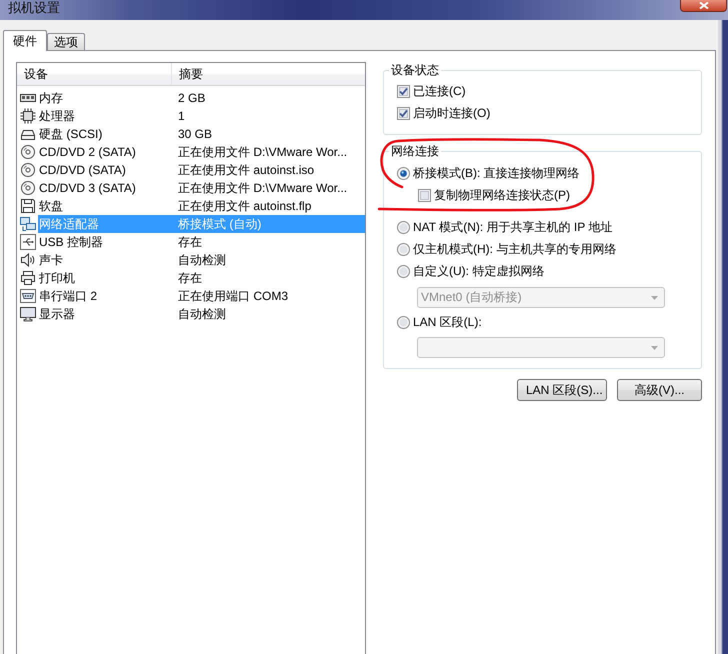 This screenshot has width=728, height=654. Describe the element at coordinates (28, 260) in the screenshot. I see `speaker-icon` at that location.